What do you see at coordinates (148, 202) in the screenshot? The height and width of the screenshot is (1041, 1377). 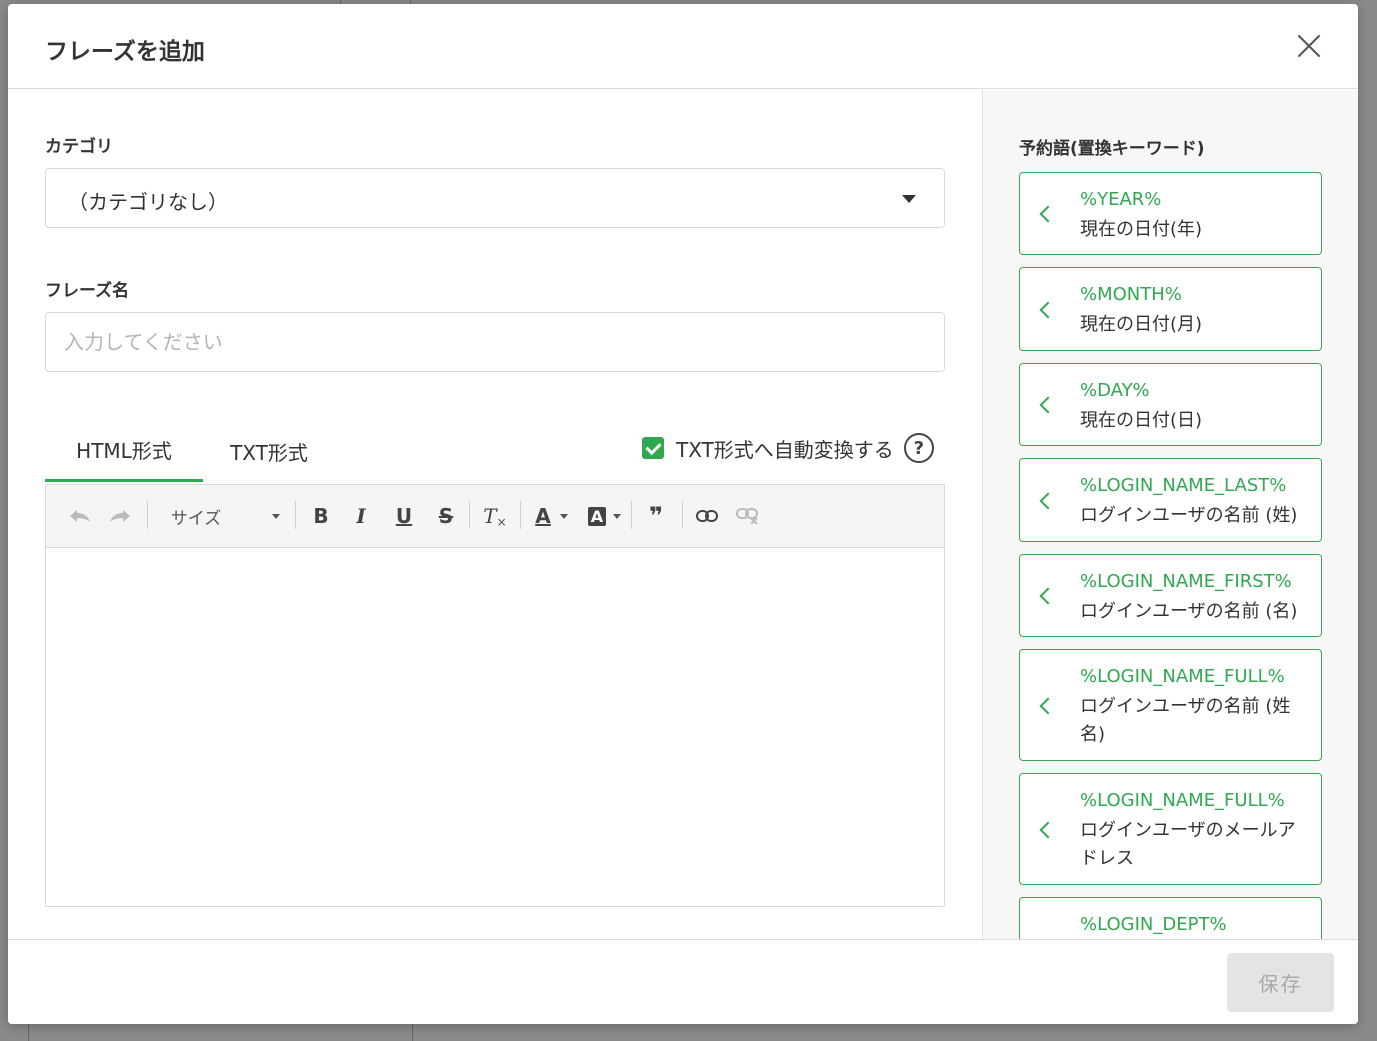 I see `category-select-value: （カテゴリなし）` at bounding box center [148, 202].